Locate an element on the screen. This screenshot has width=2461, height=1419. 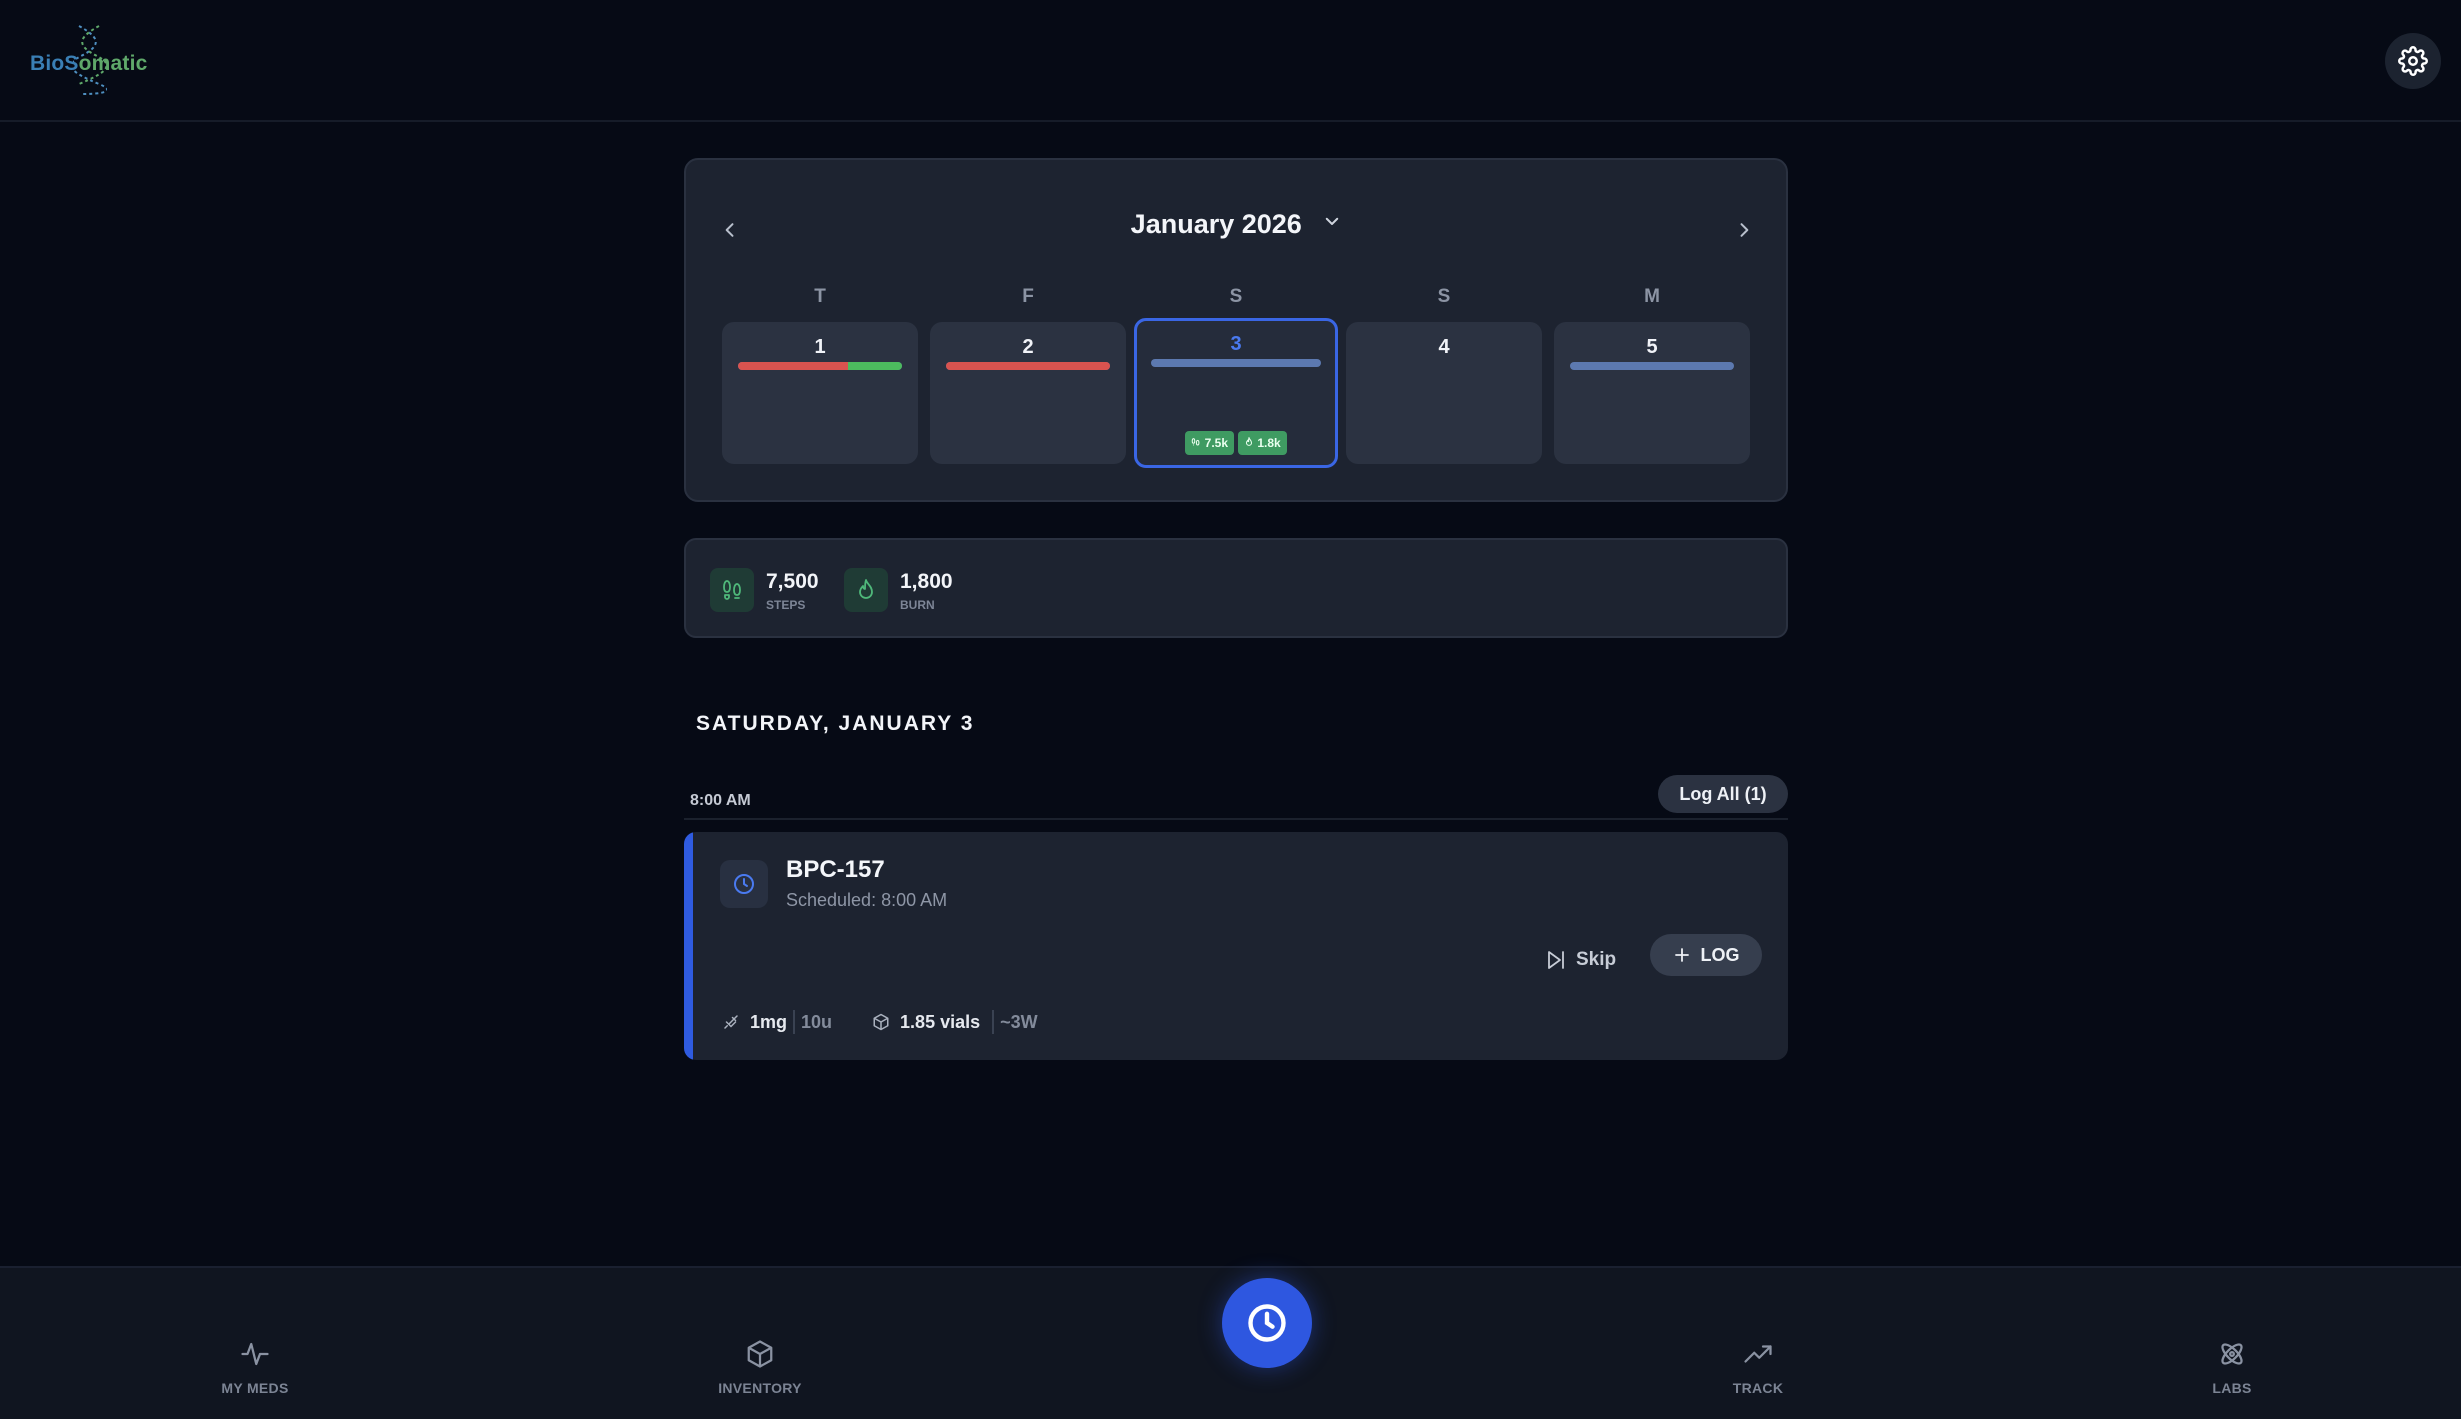
nav-my-meds: MY MEDS is located at coordinates (255, 1367).